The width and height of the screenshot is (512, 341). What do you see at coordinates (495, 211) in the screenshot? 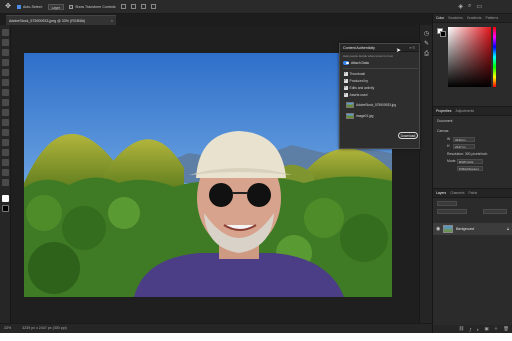
I see `opacity-field` at bounding box center [495, 211].